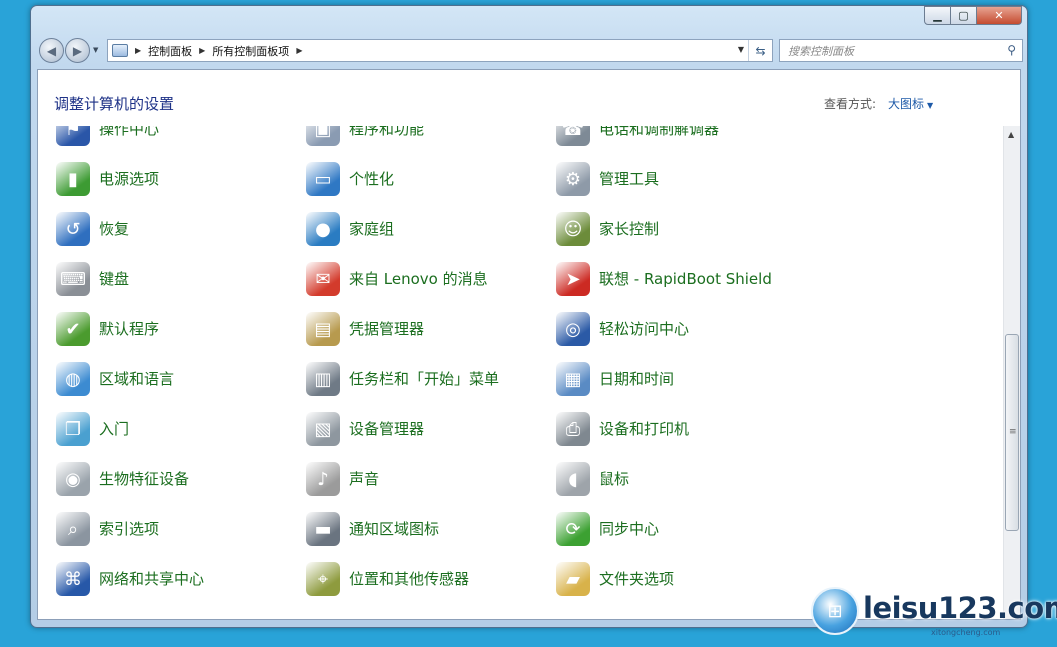 The width and height of the screenshot is (1057, 647). Describe the element at coordinates (176, 278) in the screenshot. I see `control-panel-item: ⌨ 键盘` at that location.